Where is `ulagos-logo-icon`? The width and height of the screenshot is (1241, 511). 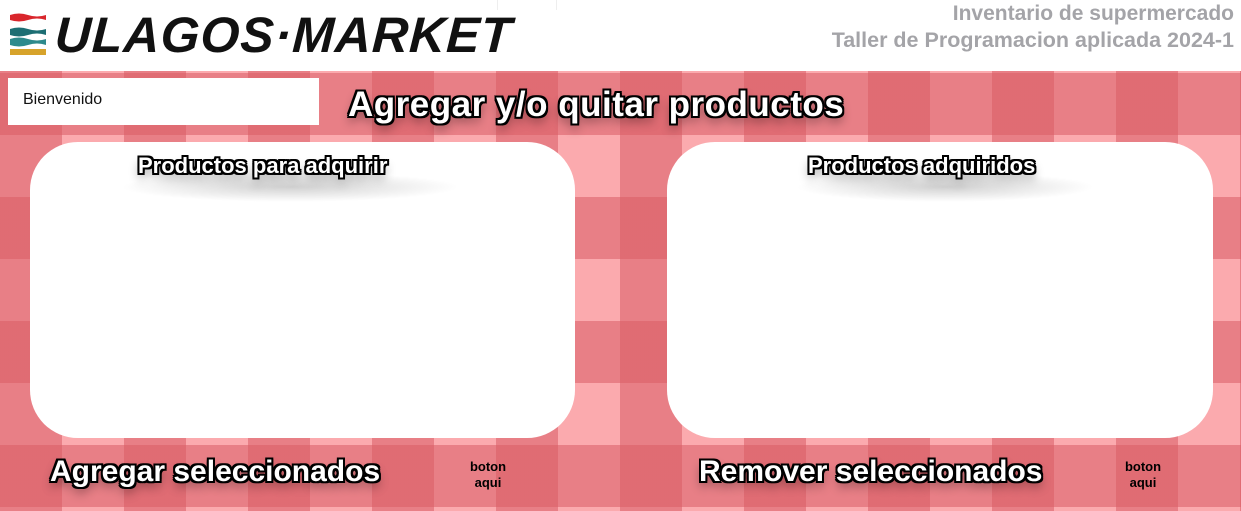
ulagos-logo-icon is located at coordinates (28, 34).